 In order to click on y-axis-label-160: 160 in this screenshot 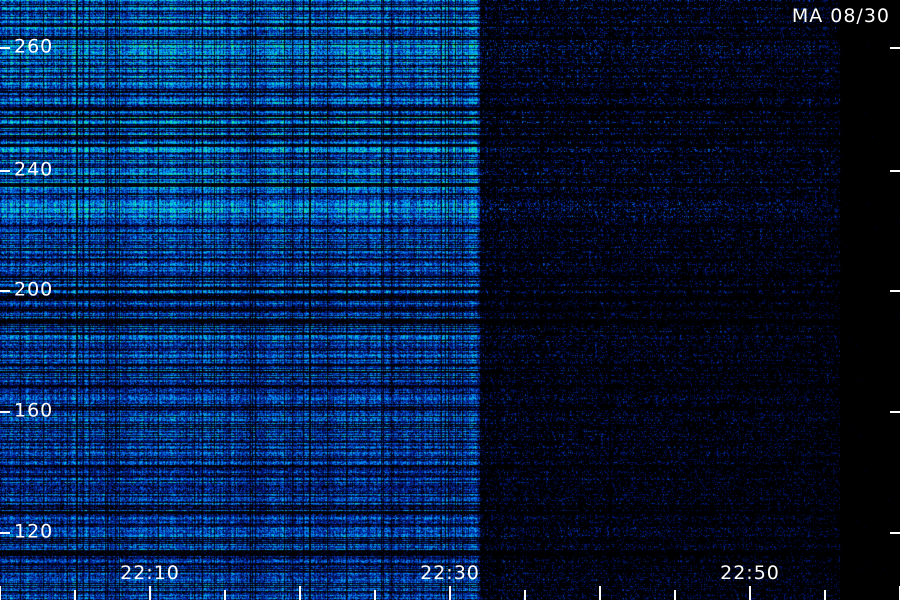, I will do `click(34, 410)`.